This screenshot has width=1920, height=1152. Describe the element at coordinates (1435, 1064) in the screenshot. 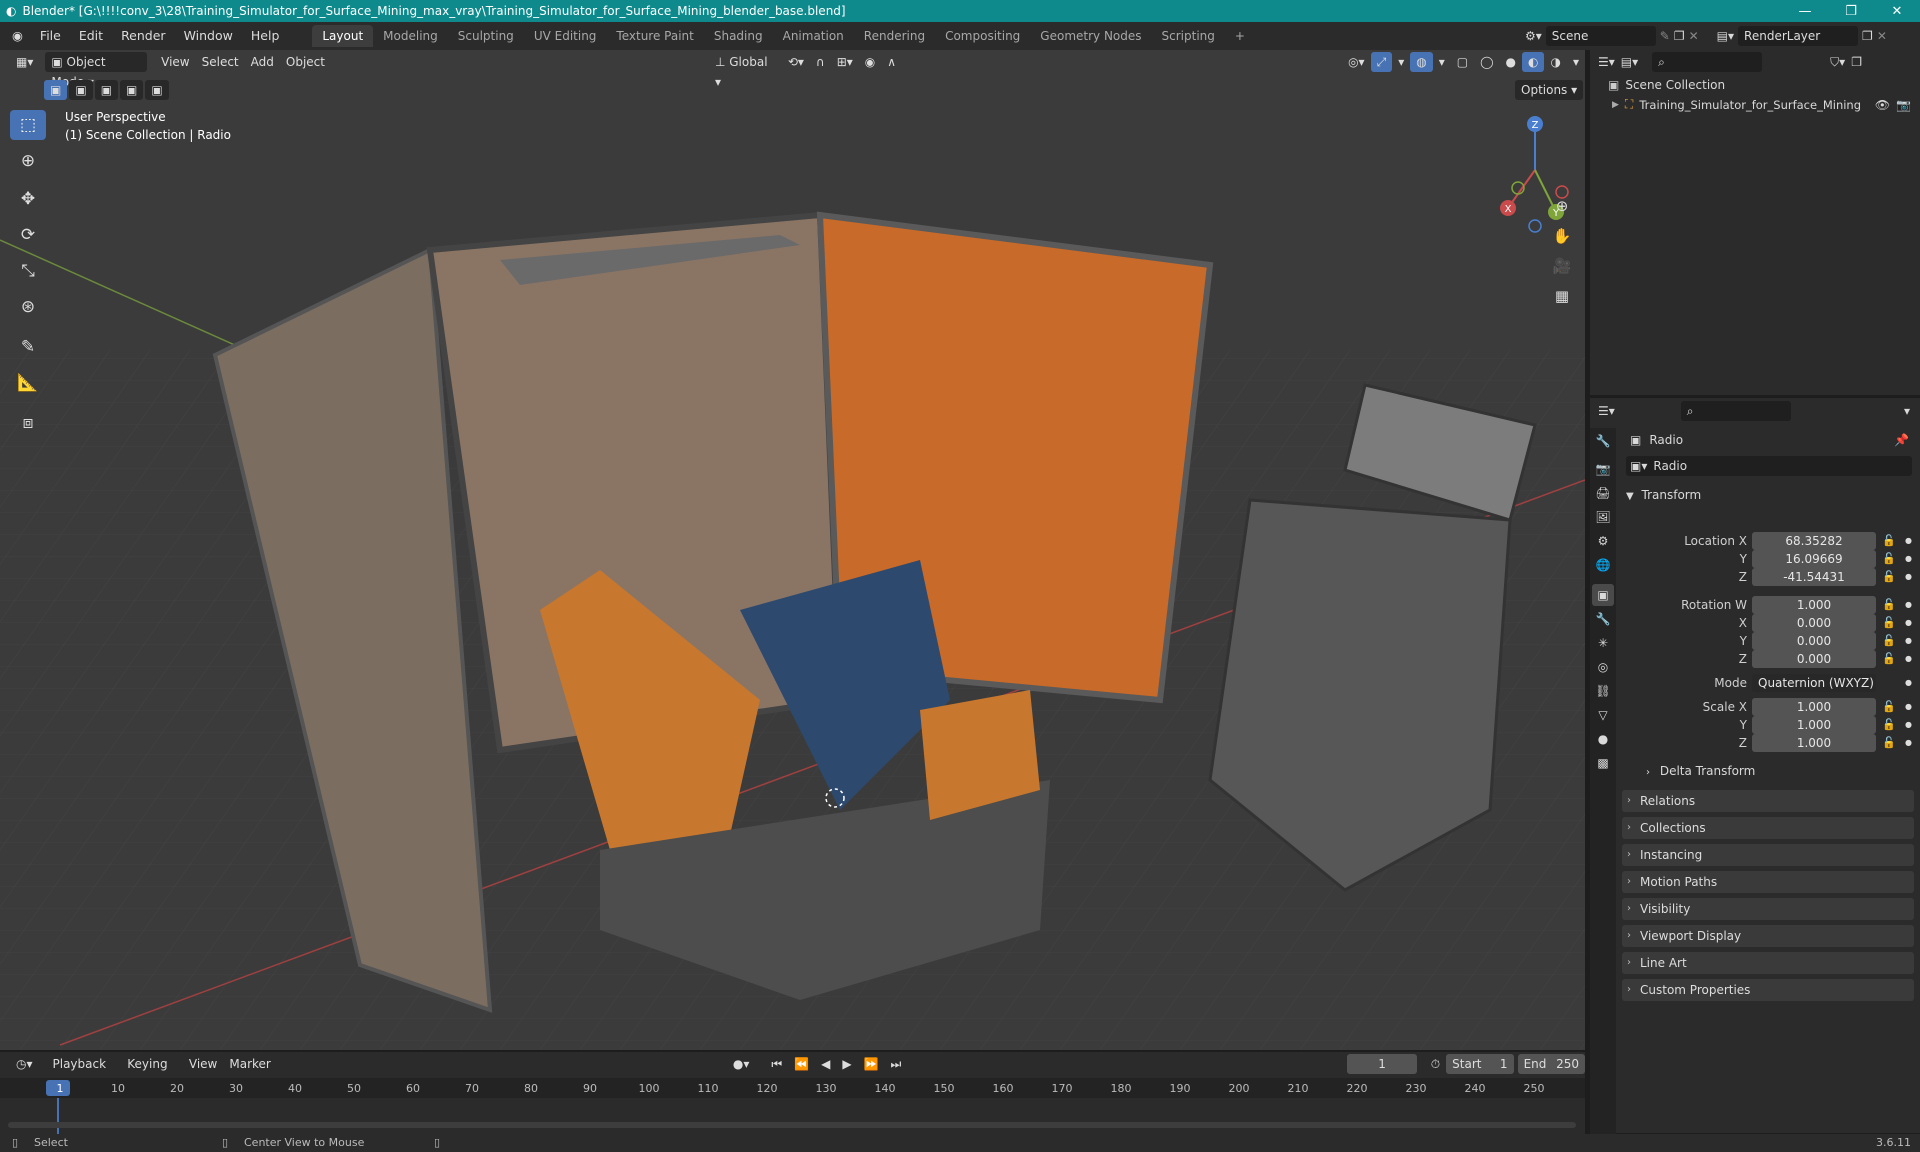

I see `stopwatch-icon: ⏱` at that location.